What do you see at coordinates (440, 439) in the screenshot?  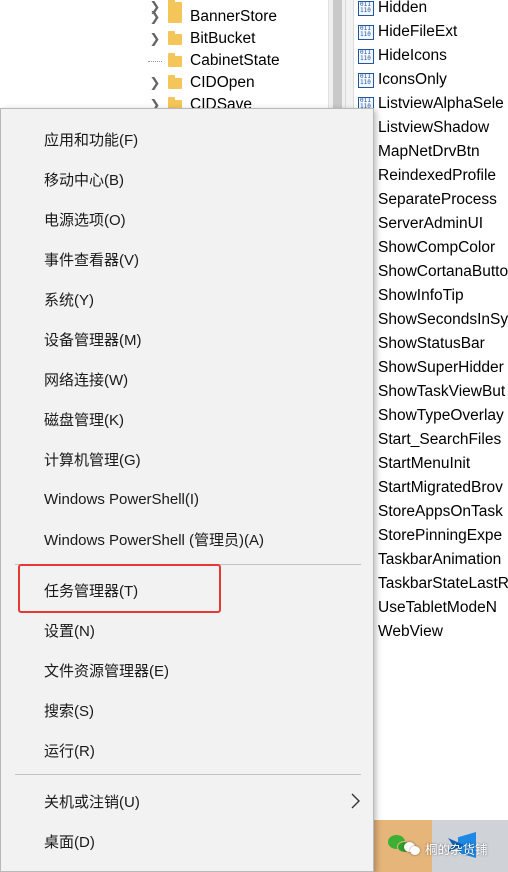 I see `registry-value-label: Start_SearchFiles` at bounding box center [440, 439].